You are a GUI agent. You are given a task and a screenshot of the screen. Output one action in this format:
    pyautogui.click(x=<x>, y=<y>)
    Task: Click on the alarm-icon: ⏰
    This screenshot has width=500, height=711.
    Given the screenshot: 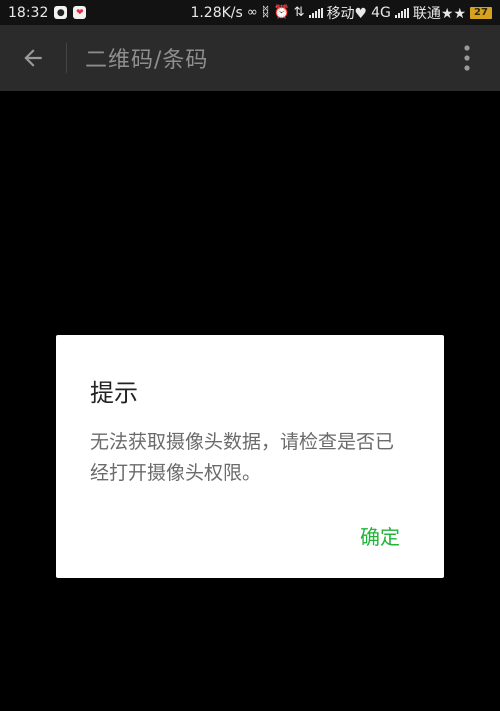 What is the action you would take?
    pyautogui.click(x=281, y=12)
    